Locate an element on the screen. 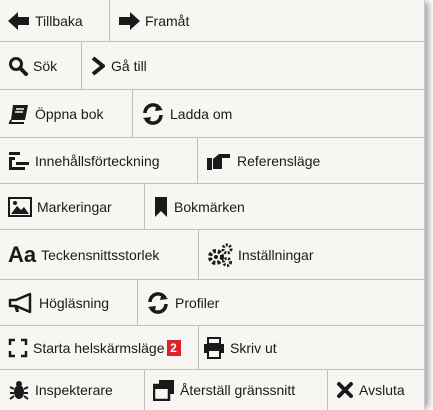 This screenshot has height=410, width=433. settings-button: Inställningar is located at coordinates (279, 254).